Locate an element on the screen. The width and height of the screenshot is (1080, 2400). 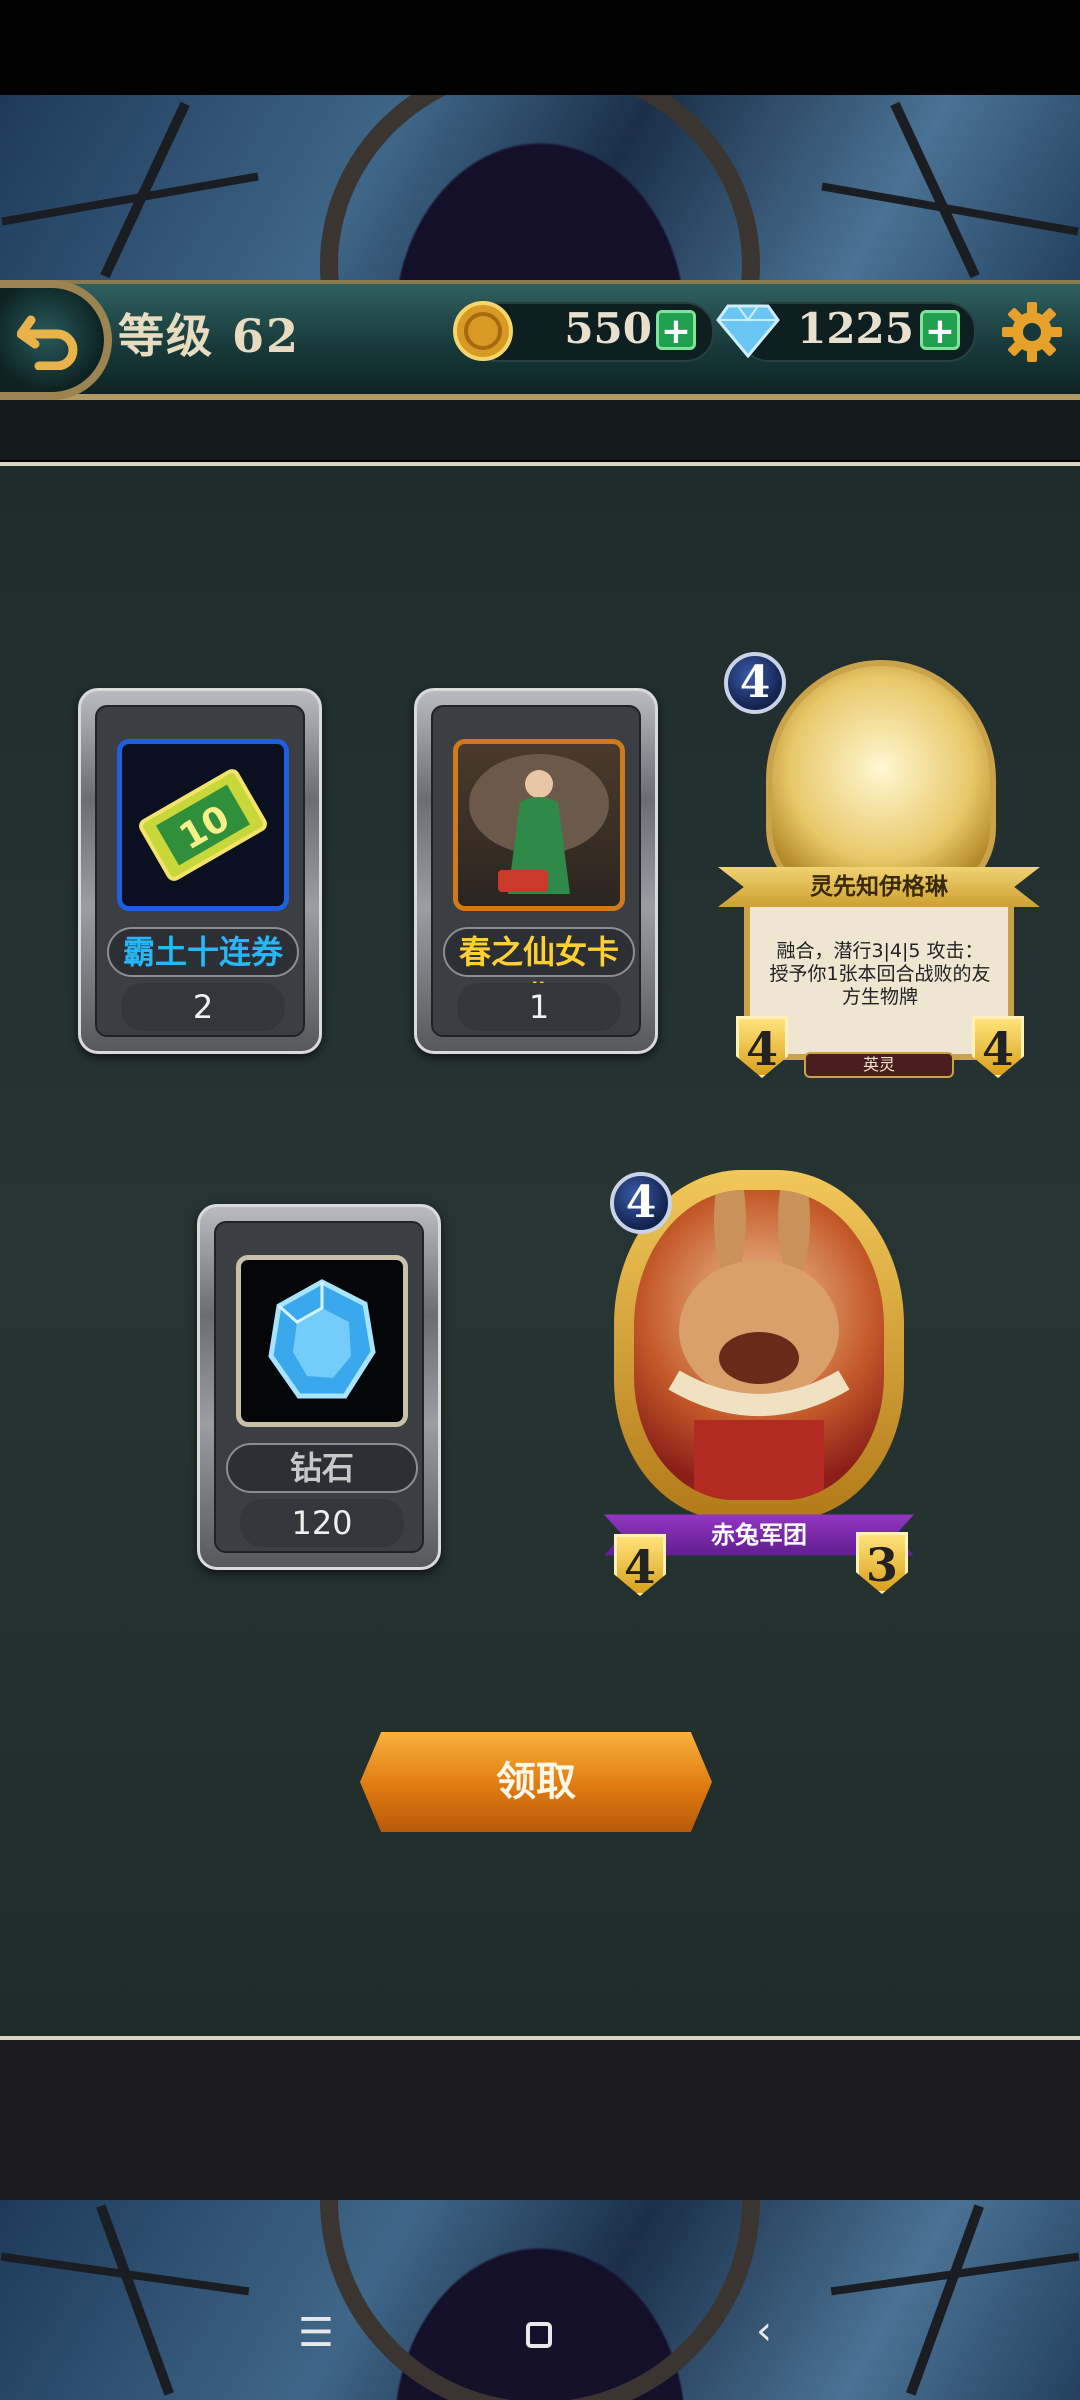
reward-ticket: 10 霸土十连券 2 is located at coordinates (200, 871).